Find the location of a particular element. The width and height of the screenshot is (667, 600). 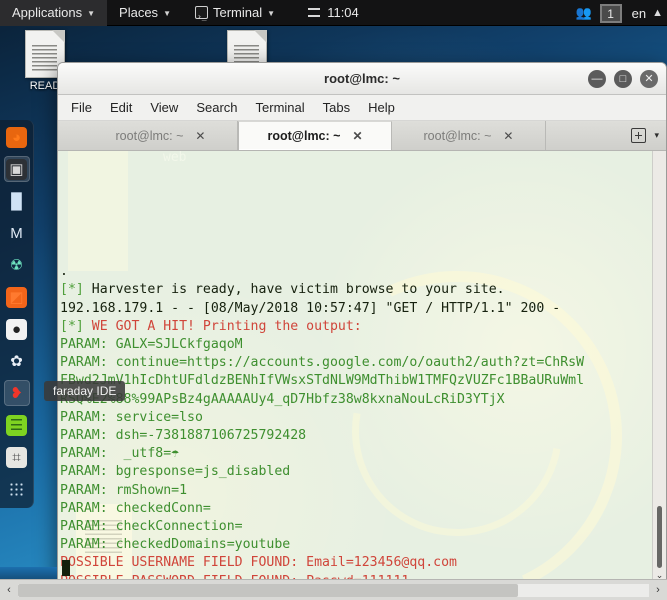

taskbar-strip is located at coordinates (28, 573).